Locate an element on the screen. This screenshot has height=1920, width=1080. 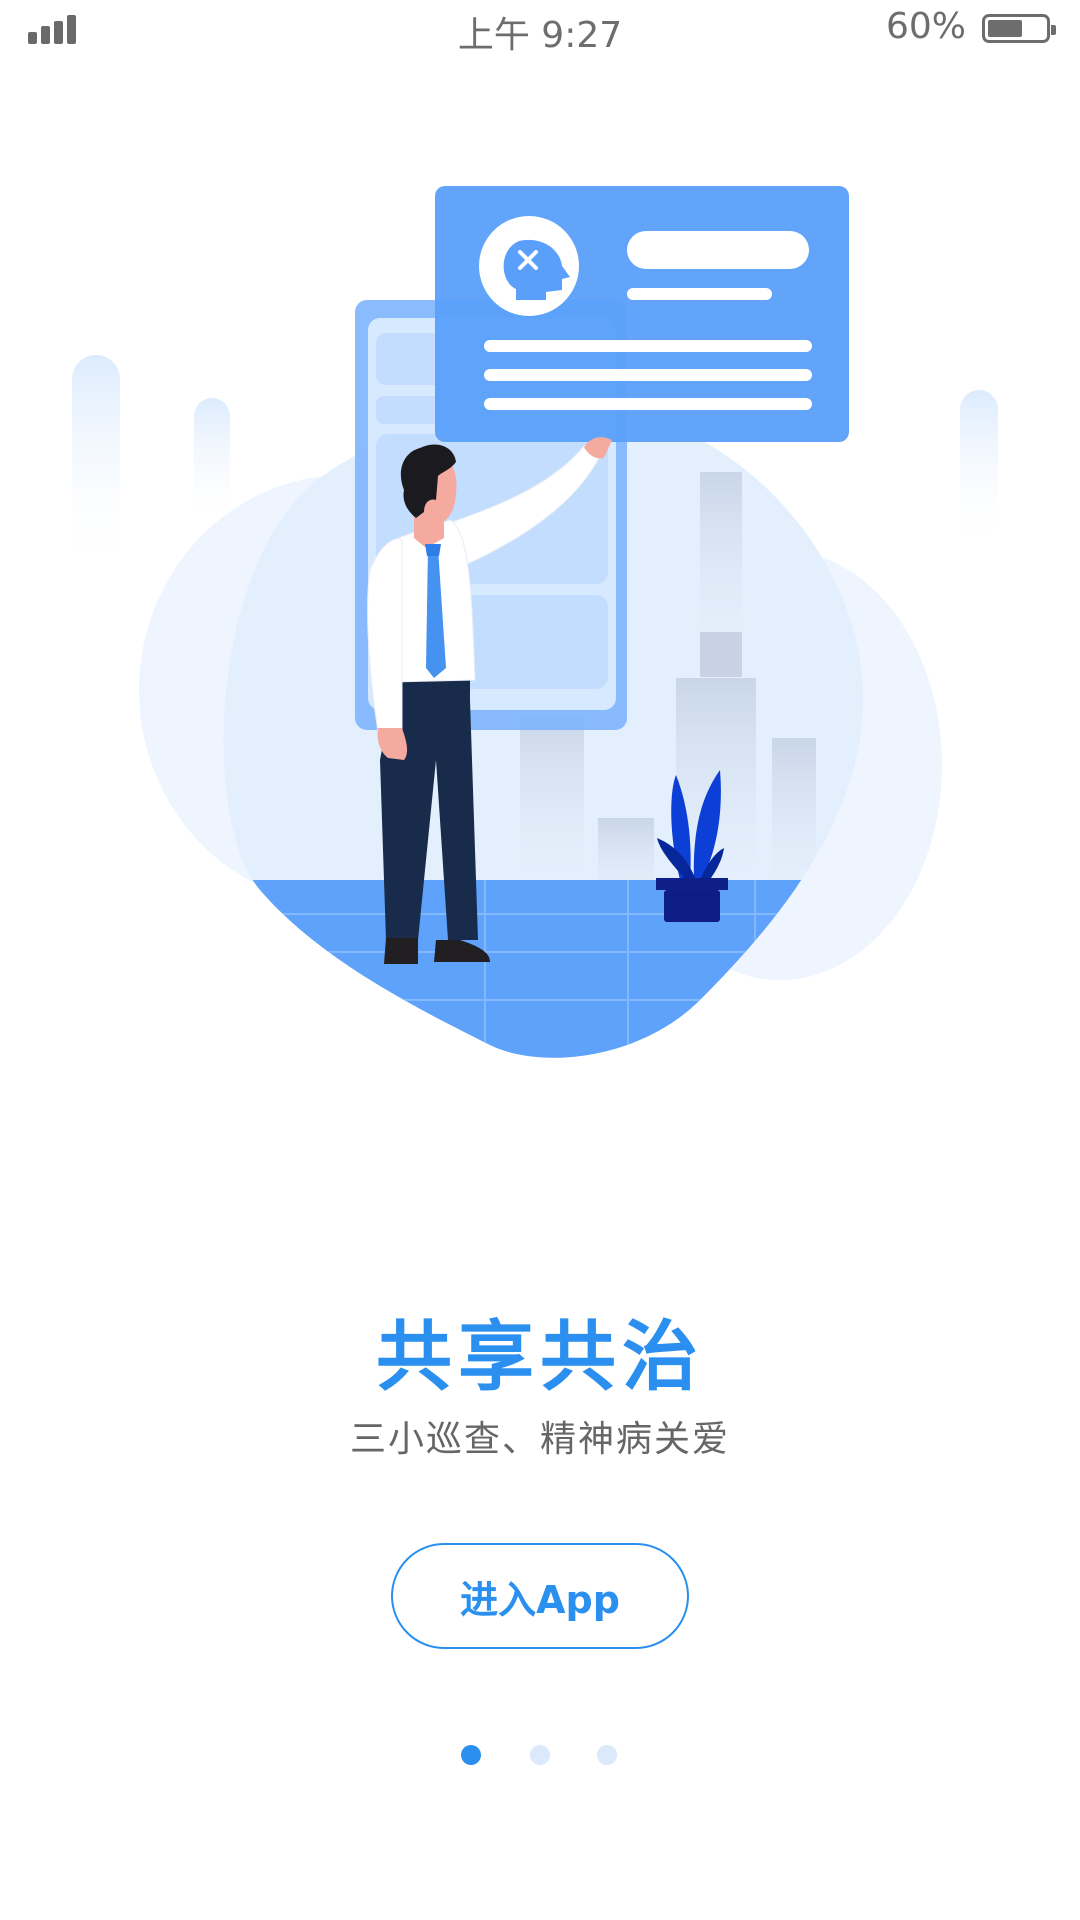
enter-app-button: 进入App is located at coordinates (540, 1596).